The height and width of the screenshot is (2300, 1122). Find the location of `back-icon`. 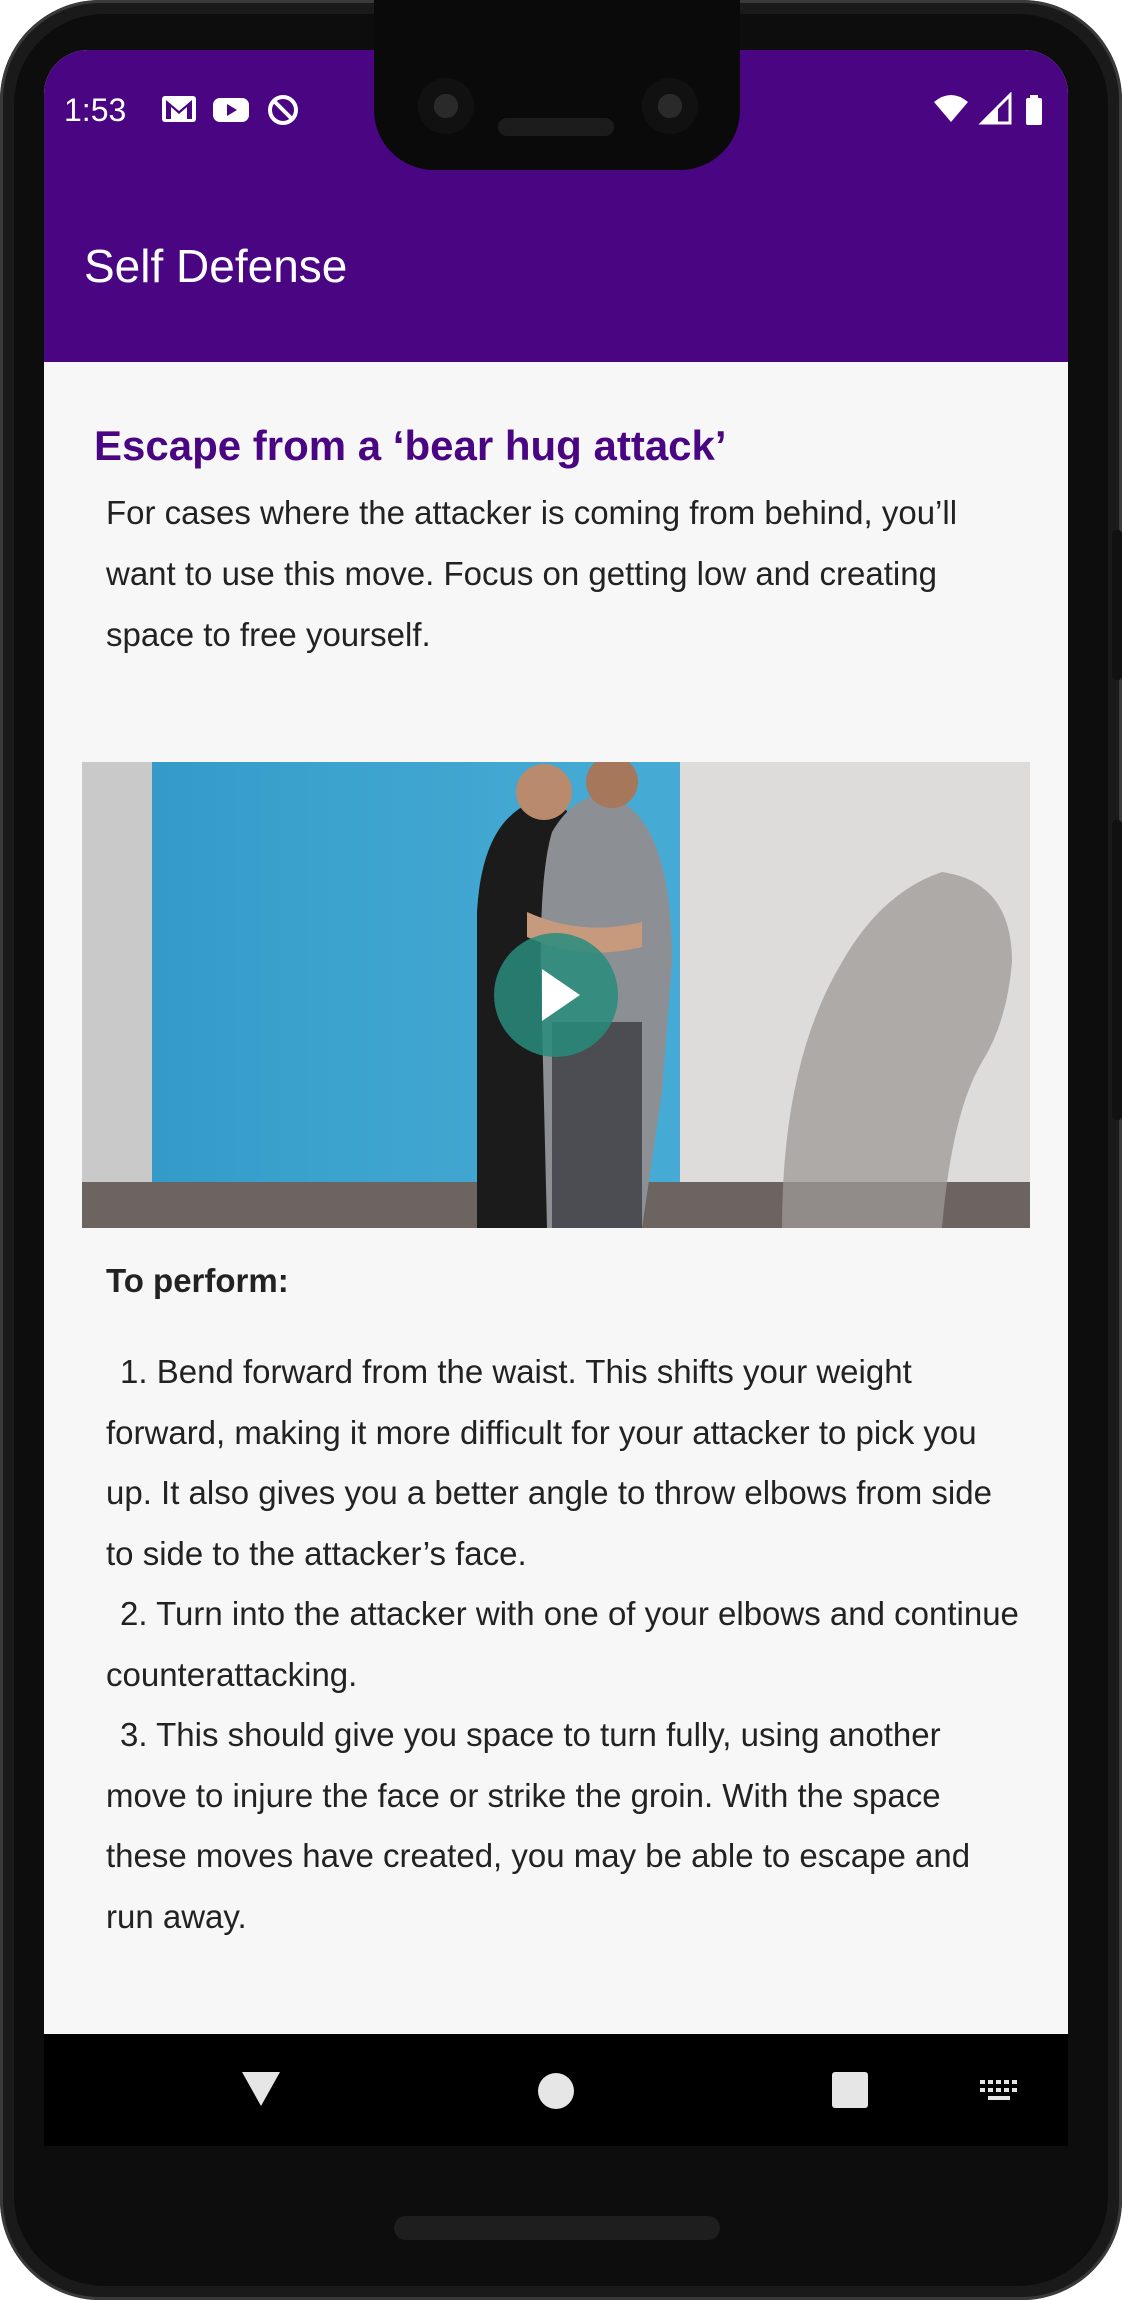

back-icon is located at coordinates (261, 2088).